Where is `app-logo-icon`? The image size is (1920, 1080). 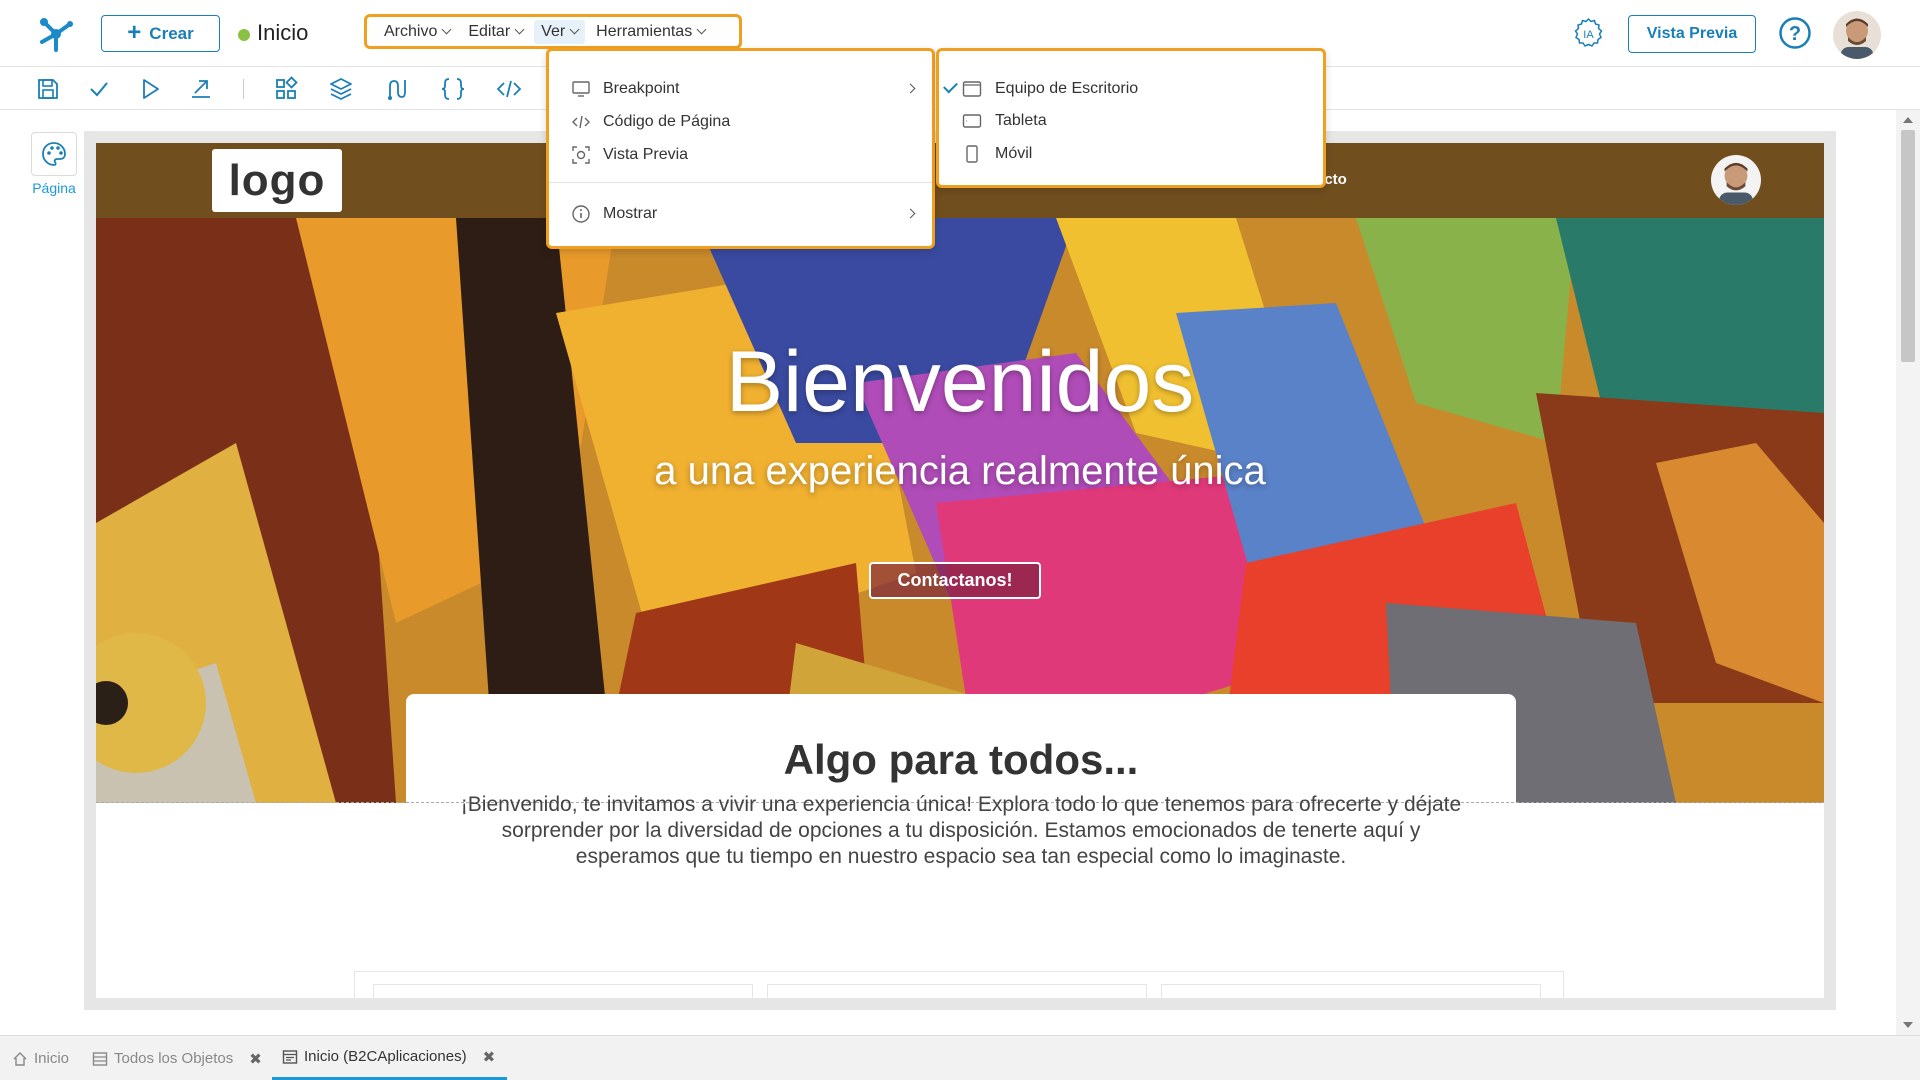 app-logo-icon is located at coordinates (56, 32).